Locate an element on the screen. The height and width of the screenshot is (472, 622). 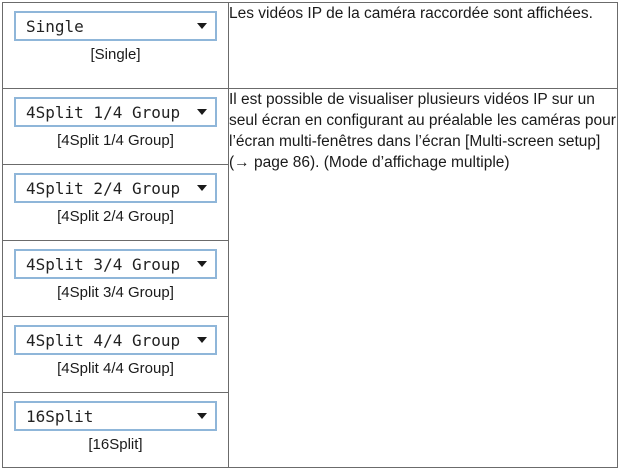
display-mode-select-4split-2: 4Split 2/4 Group is located at coordinates (115, 188).